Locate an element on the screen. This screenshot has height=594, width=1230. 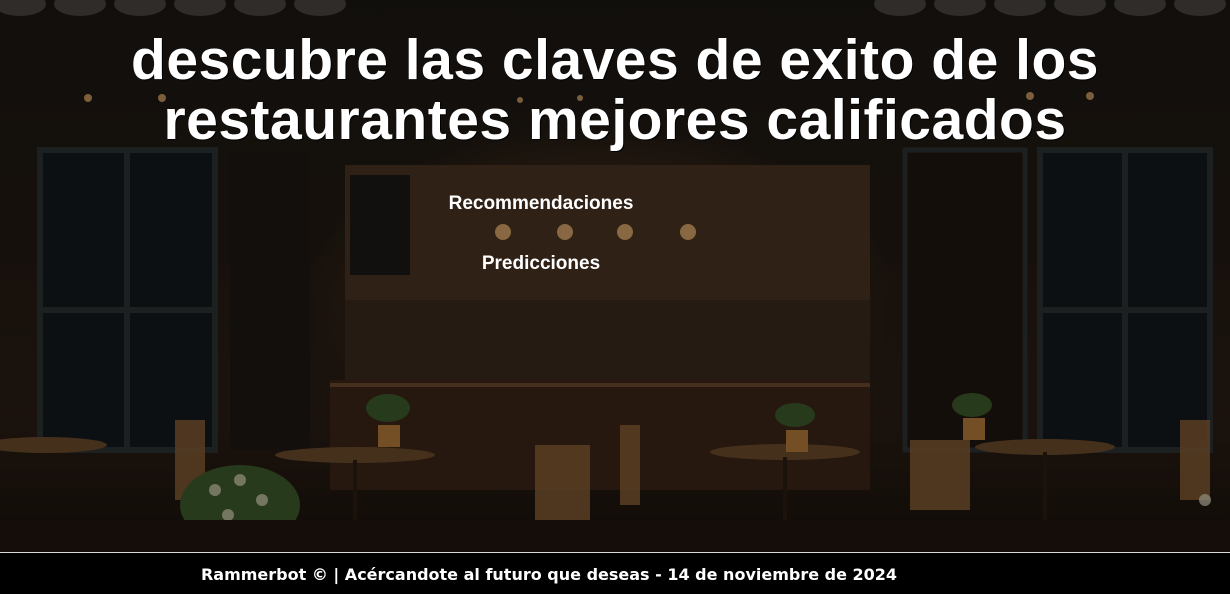
nav-link-recommendaciones: Recommendaciones is located at coordinates (541, 204).